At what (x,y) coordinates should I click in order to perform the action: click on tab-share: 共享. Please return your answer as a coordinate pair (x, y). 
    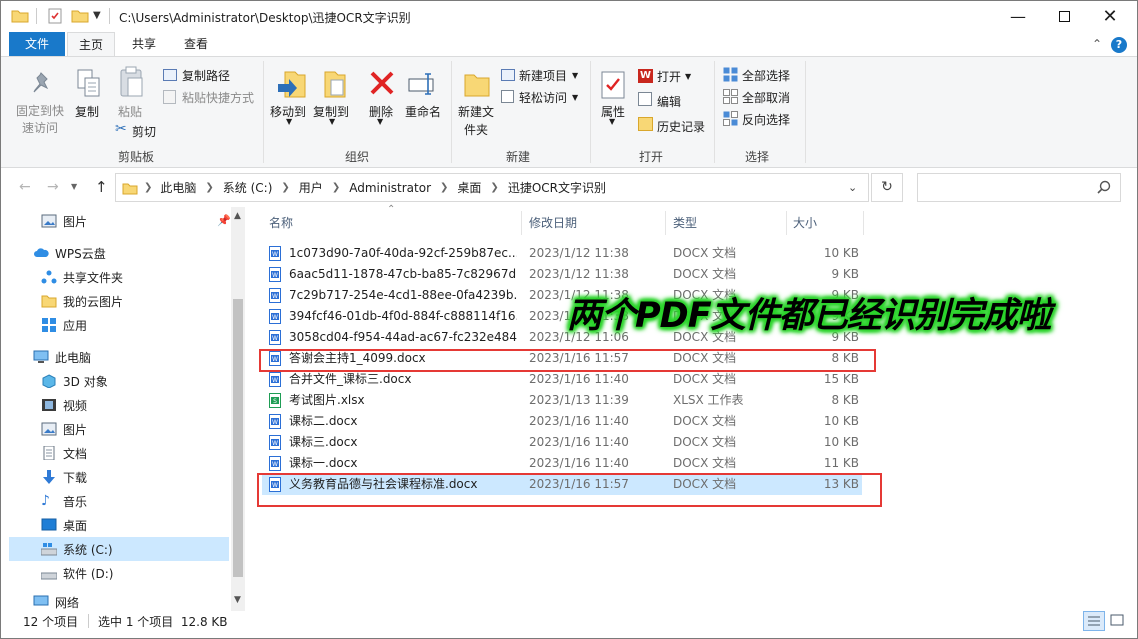
    Looking at the image, I should click on (144, 44).